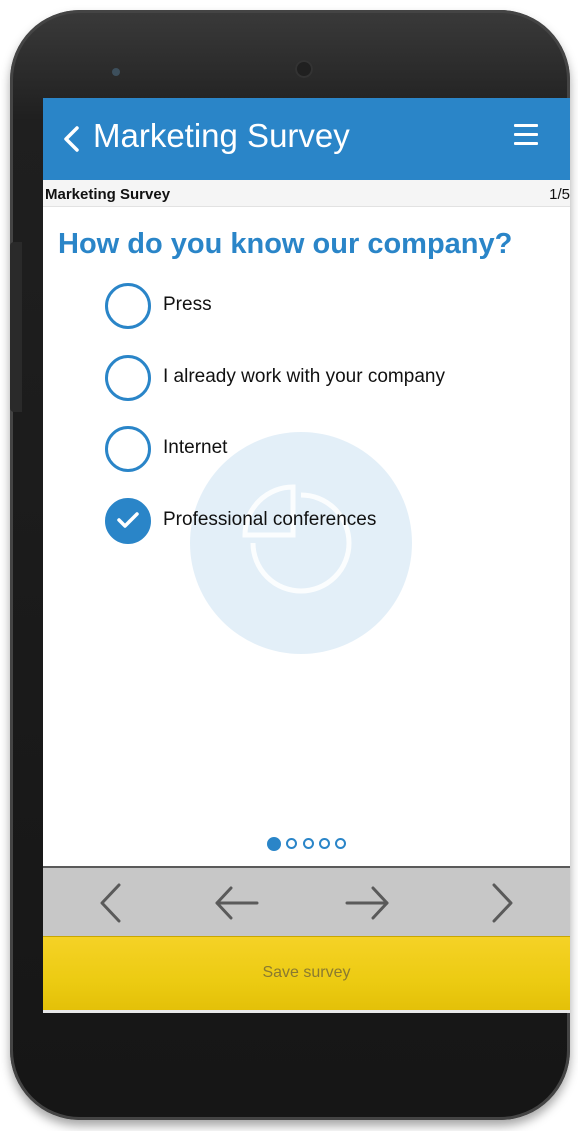 The image size is (578, 1131). Describe the element at coordinates (236, 903) in the screenshot. I see `arrow-left-icon` at that location.